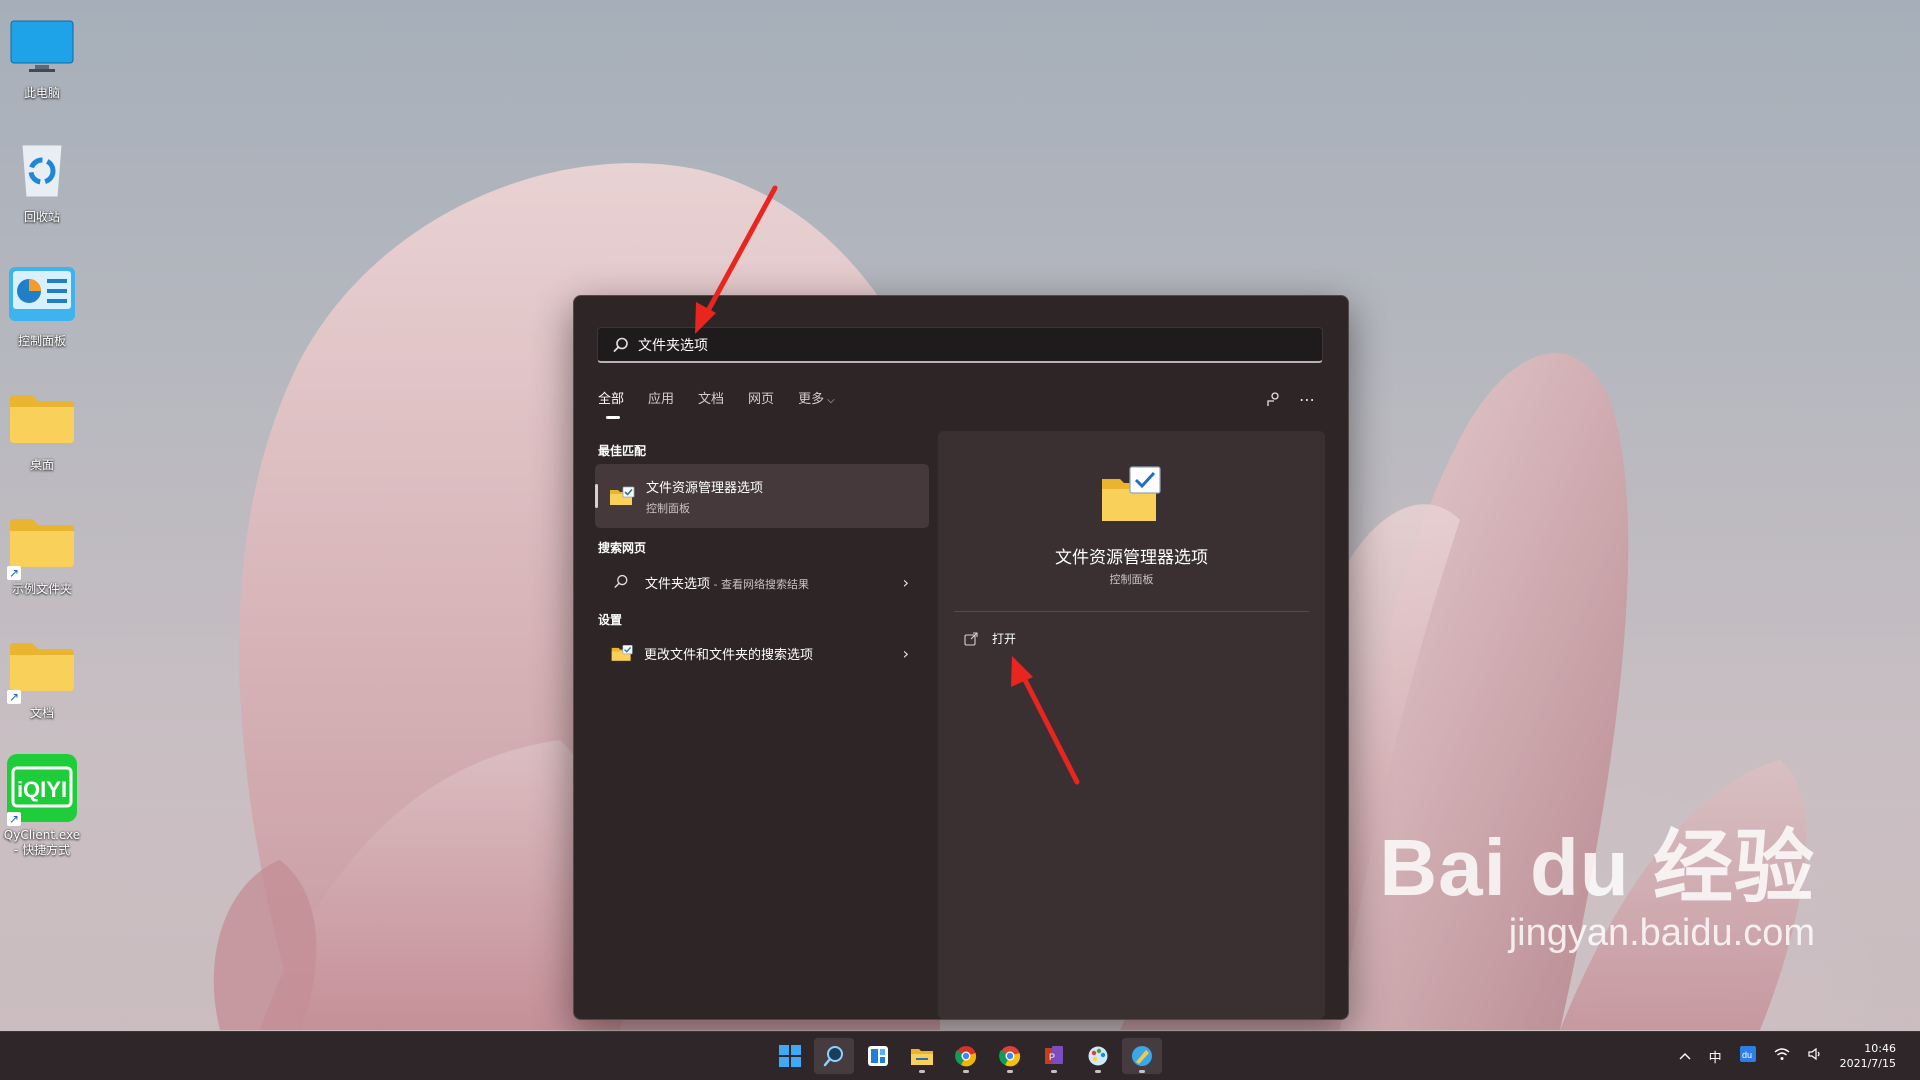 The width and height of the screenshot is (1920, 1080). I want to click on taskbar-apps: P, so click(966, 1056).